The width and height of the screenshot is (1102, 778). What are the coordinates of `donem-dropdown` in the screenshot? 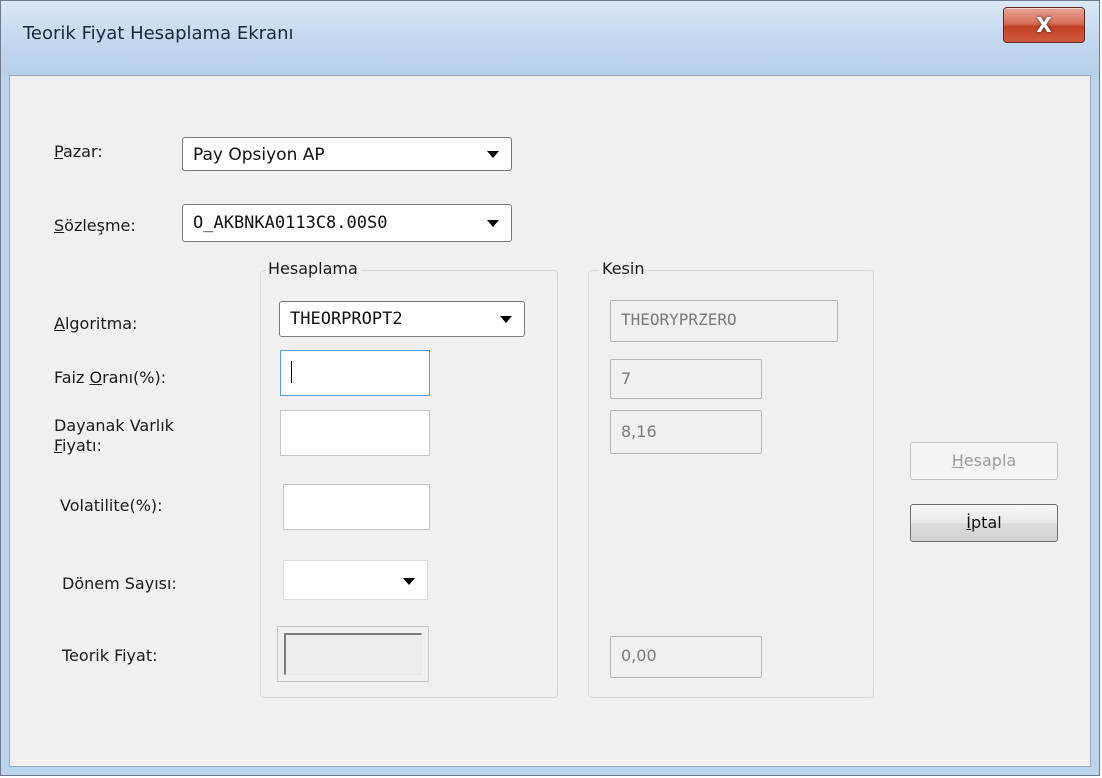 It's located at (355, 580).